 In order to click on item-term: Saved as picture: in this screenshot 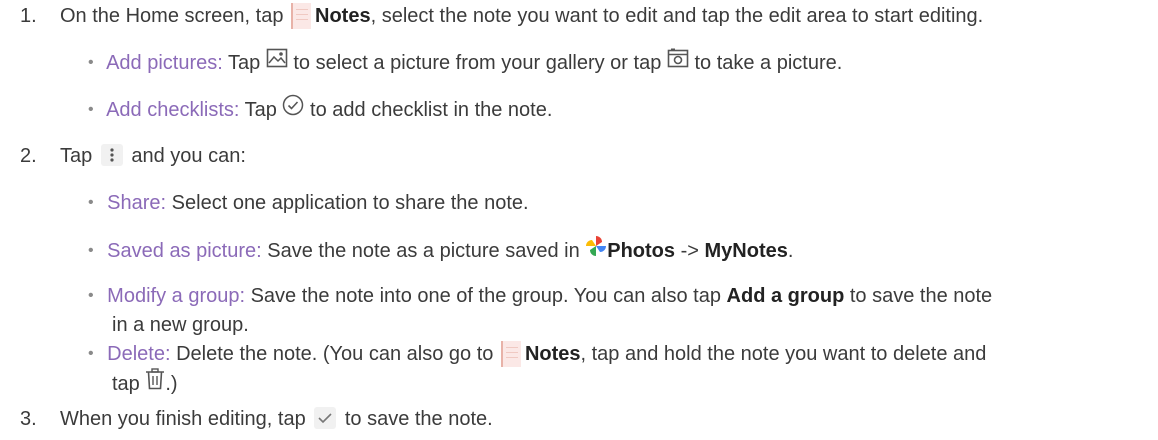, I will do `click(184, 250)`.